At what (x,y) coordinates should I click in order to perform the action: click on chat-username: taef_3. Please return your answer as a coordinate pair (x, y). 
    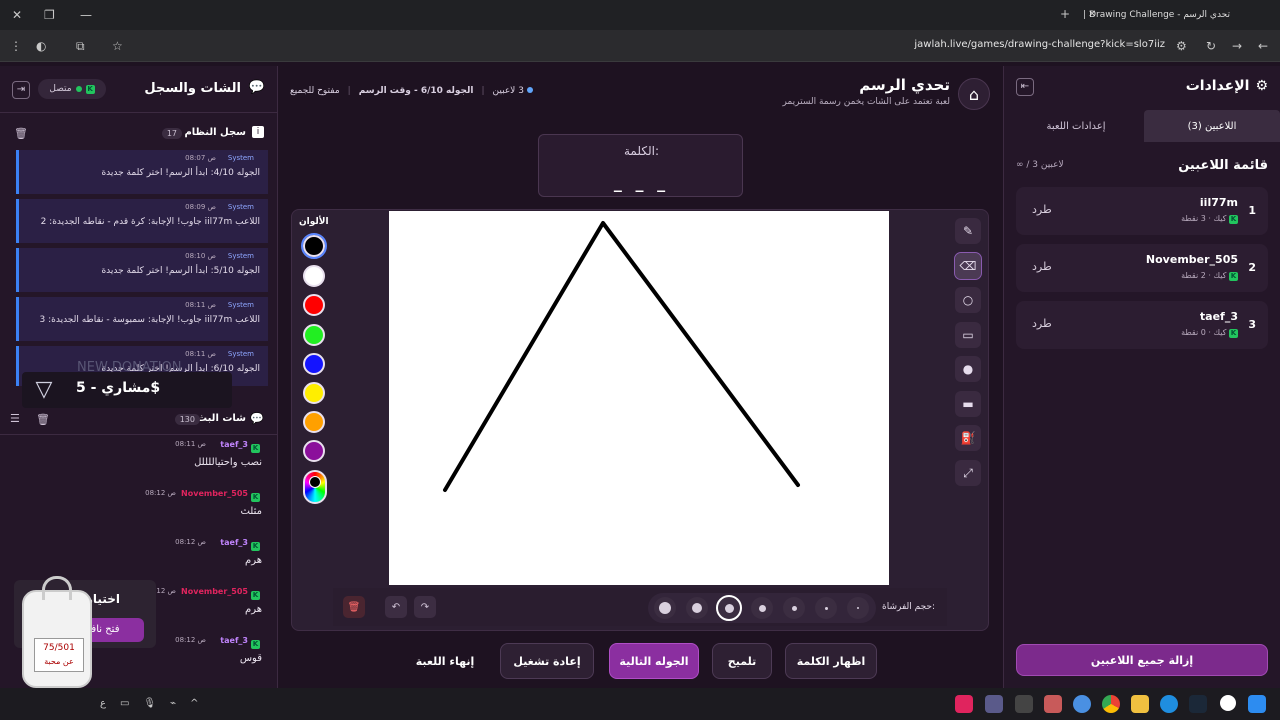
    Looking at the image, I should click on (234, 640).